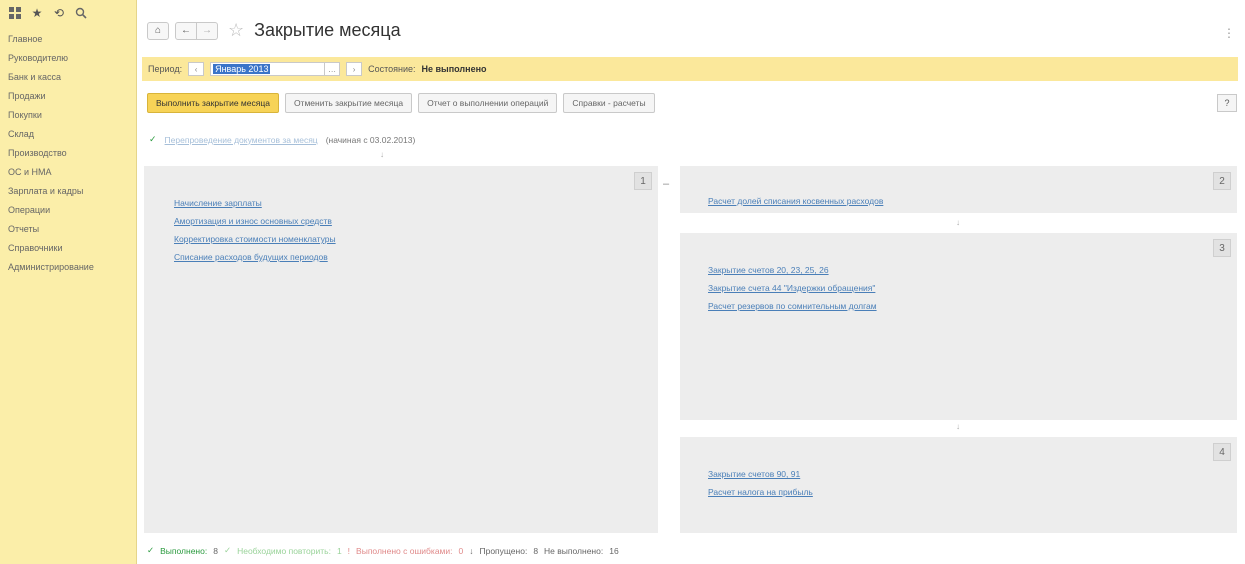 The image size is (1245, 564). What do you see at coordinates (68, 191) in the screenshot?
I see `sidebar-item-payroll: Зарплата и кадры` at bounding box center [68, 191].